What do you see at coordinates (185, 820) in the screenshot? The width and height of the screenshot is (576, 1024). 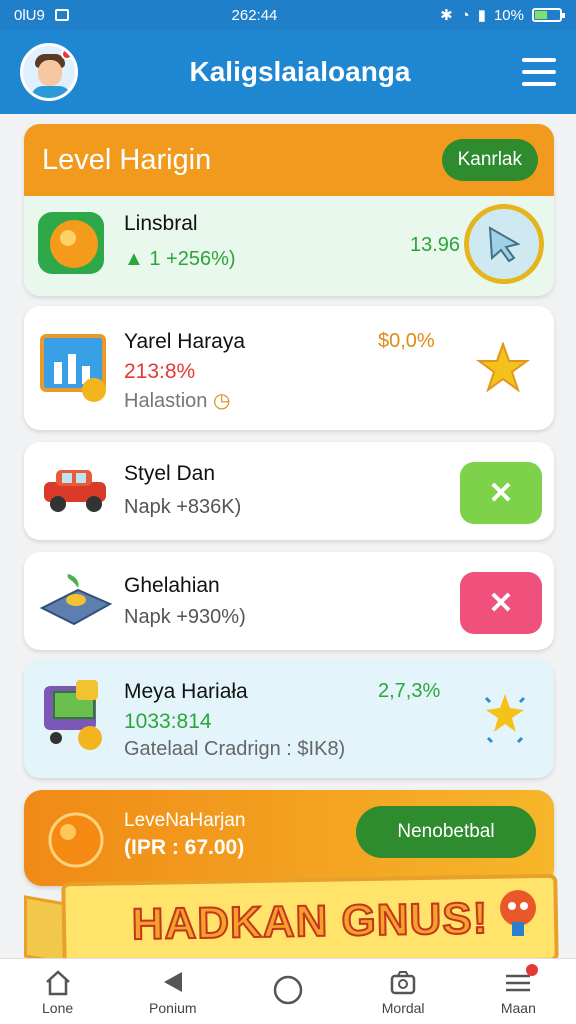 I see `promo-title: LeveNaHarjan` at bounding box center [185, 820].